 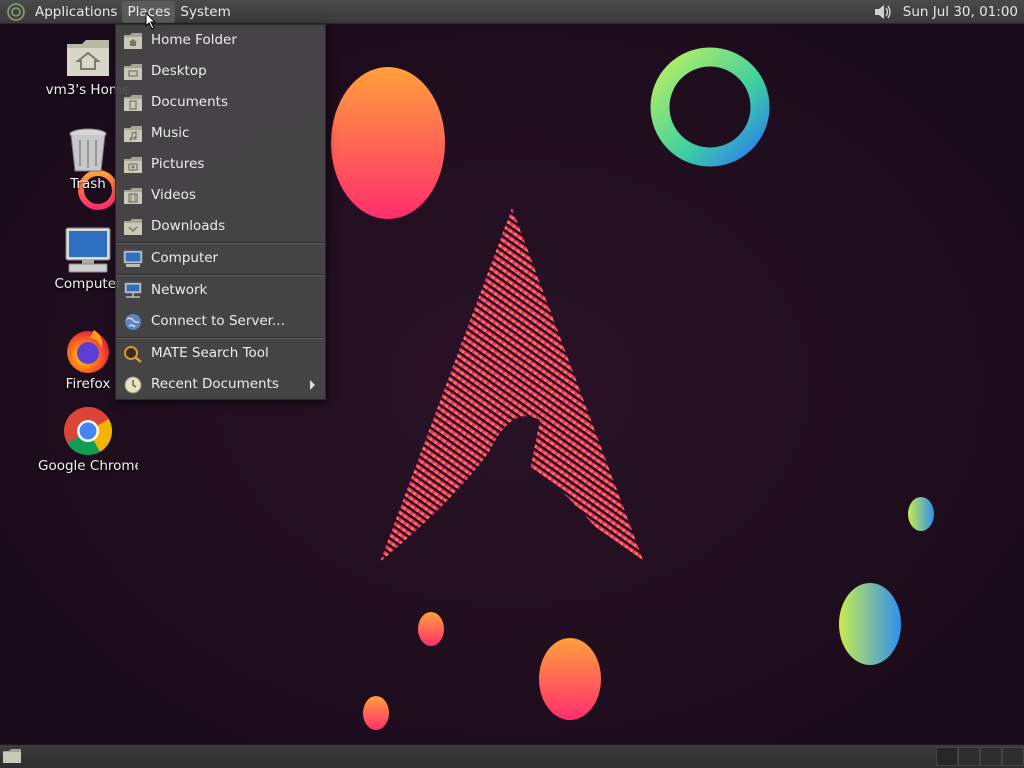 What do you see at coordinates (312, 385) in the screenshot?
I see `submenu-arrow-icon` at bounding box center [312, 385].